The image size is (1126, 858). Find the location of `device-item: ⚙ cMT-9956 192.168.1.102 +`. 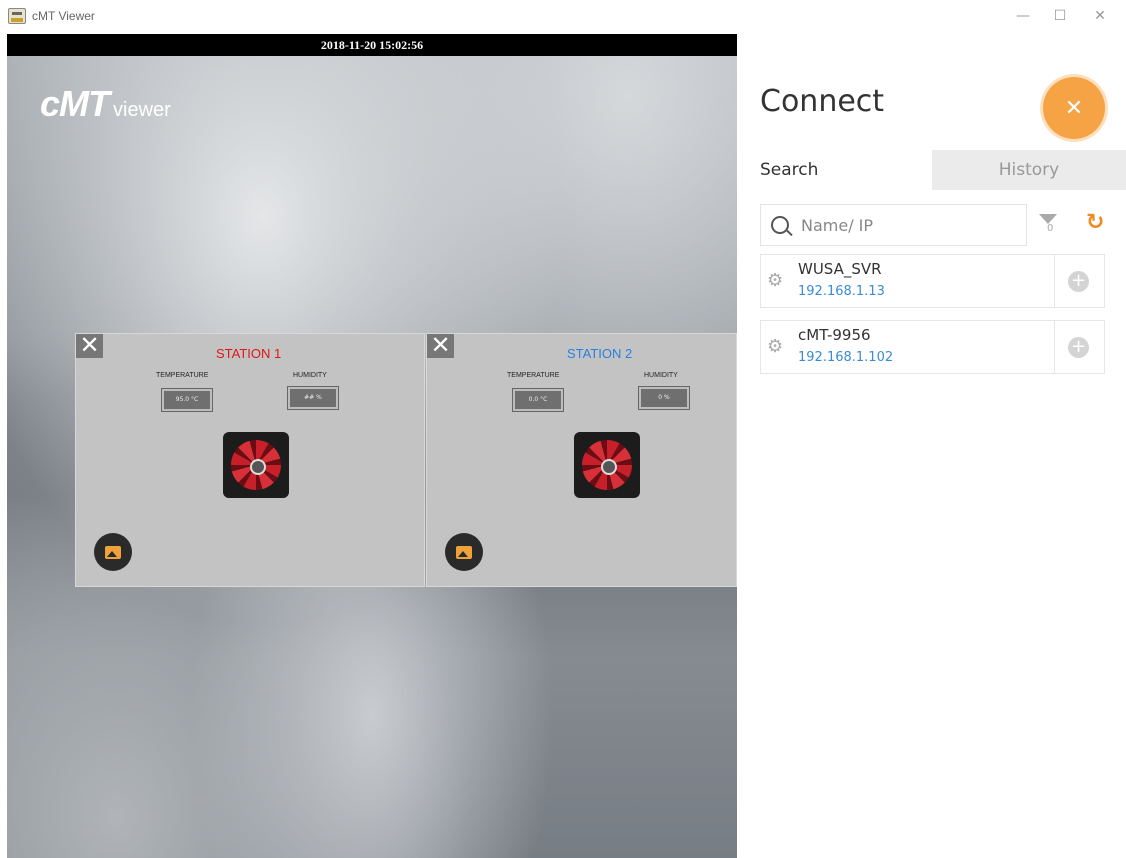

device-item: ⚙ cMT-9956 192.168.1.102 + is located at coordinates (932, 347).